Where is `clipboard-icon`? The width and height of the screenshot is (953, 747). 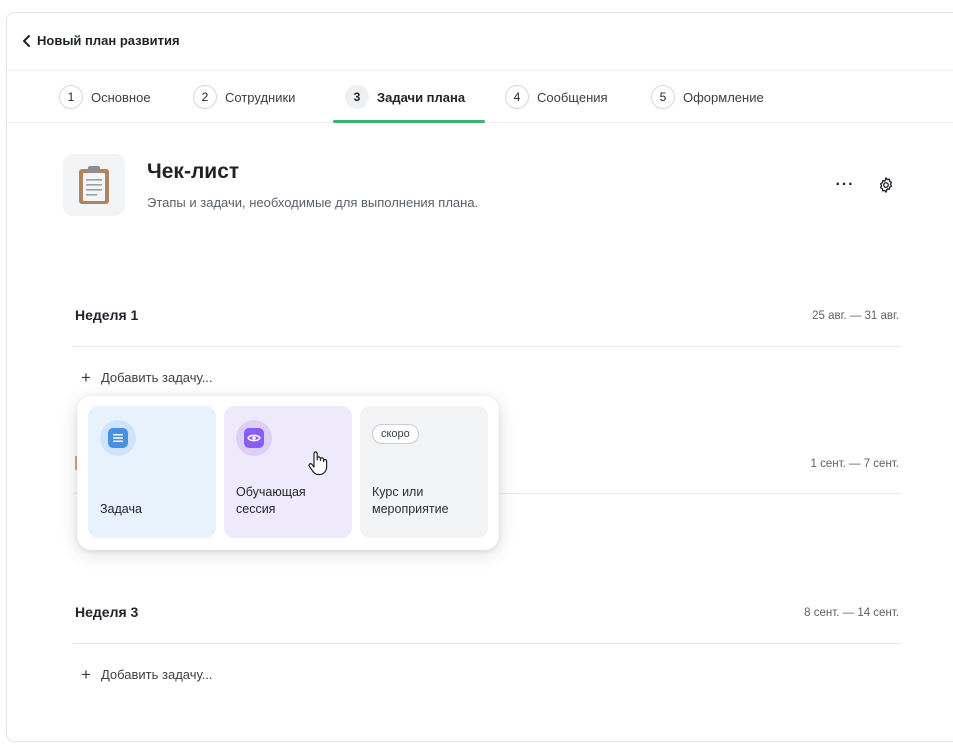 clipboard-icon is located at coordinates (94, 185).